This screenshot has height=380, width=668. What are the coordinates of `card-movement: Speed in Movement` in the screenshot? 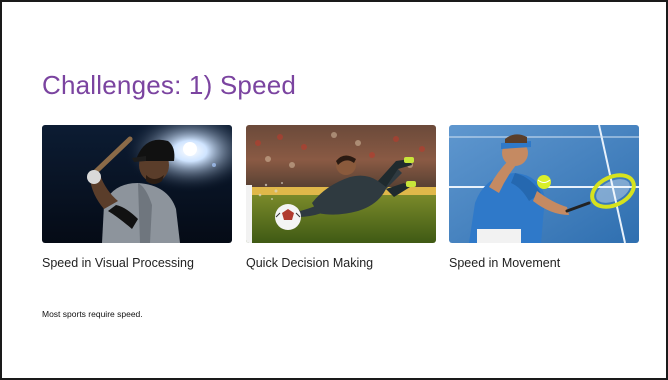 It's located at (544, 197).